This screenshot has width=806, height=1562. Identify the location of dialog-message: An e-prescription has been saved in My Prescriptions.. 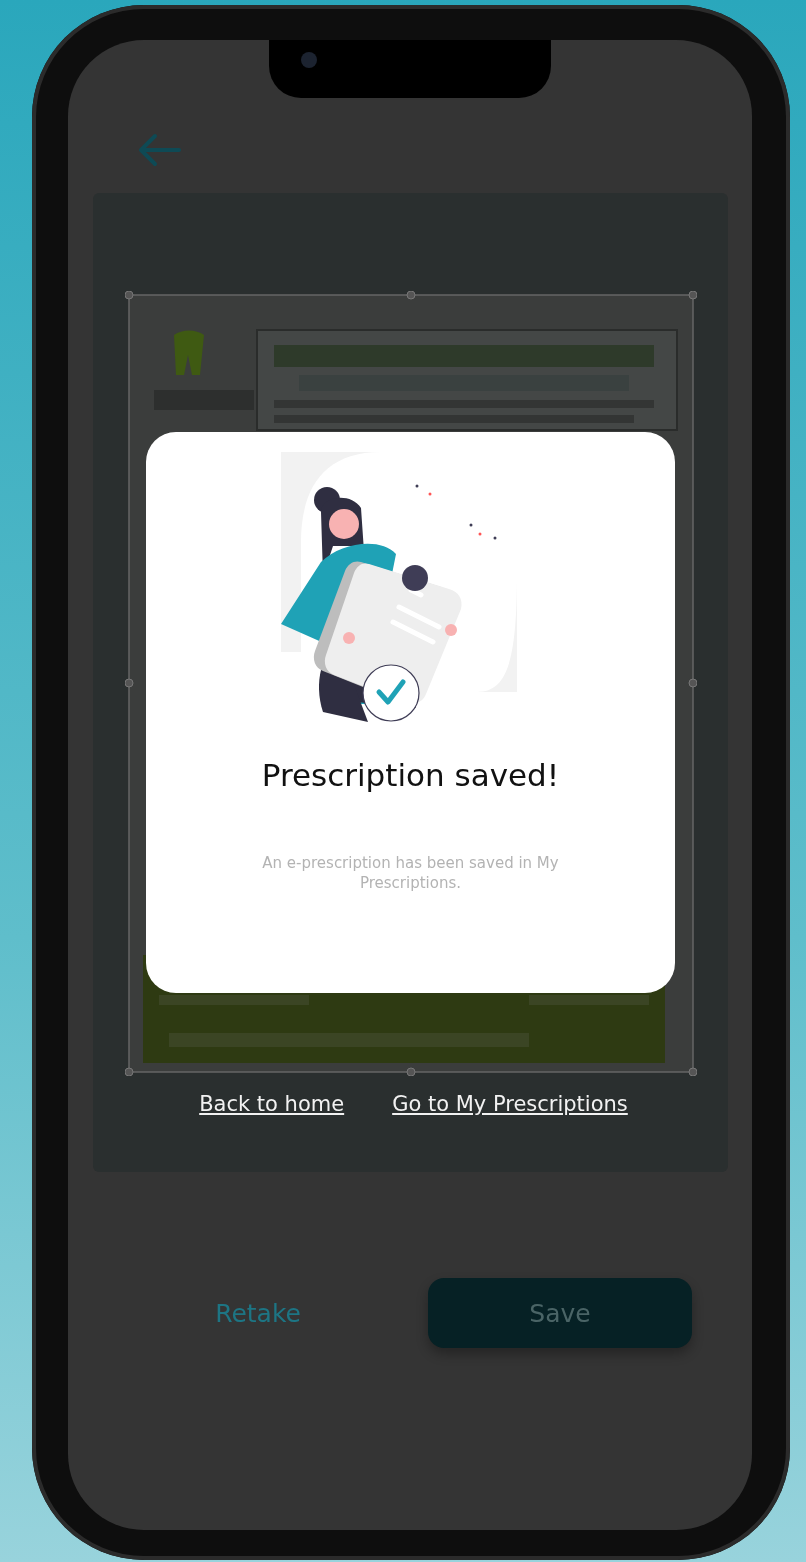
(410, 873).